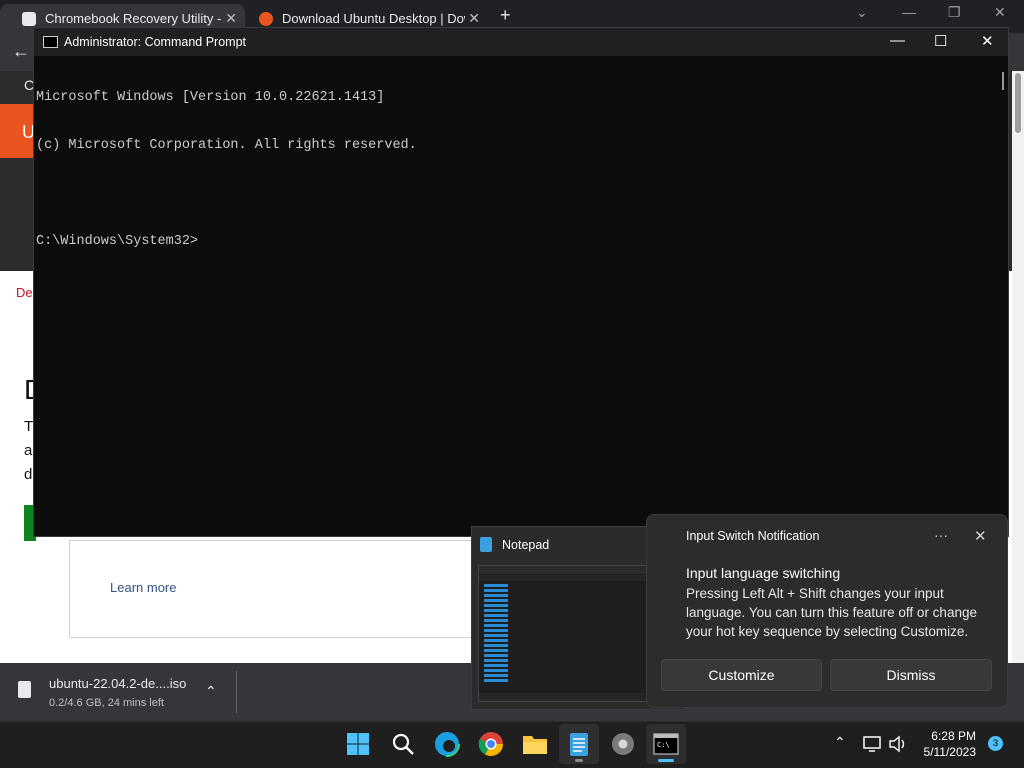 This screenshot has height=768, width=1024. Describe the element at coordinates (1018, 367) in the screenshot. I see `page-scrollbar` at that location.